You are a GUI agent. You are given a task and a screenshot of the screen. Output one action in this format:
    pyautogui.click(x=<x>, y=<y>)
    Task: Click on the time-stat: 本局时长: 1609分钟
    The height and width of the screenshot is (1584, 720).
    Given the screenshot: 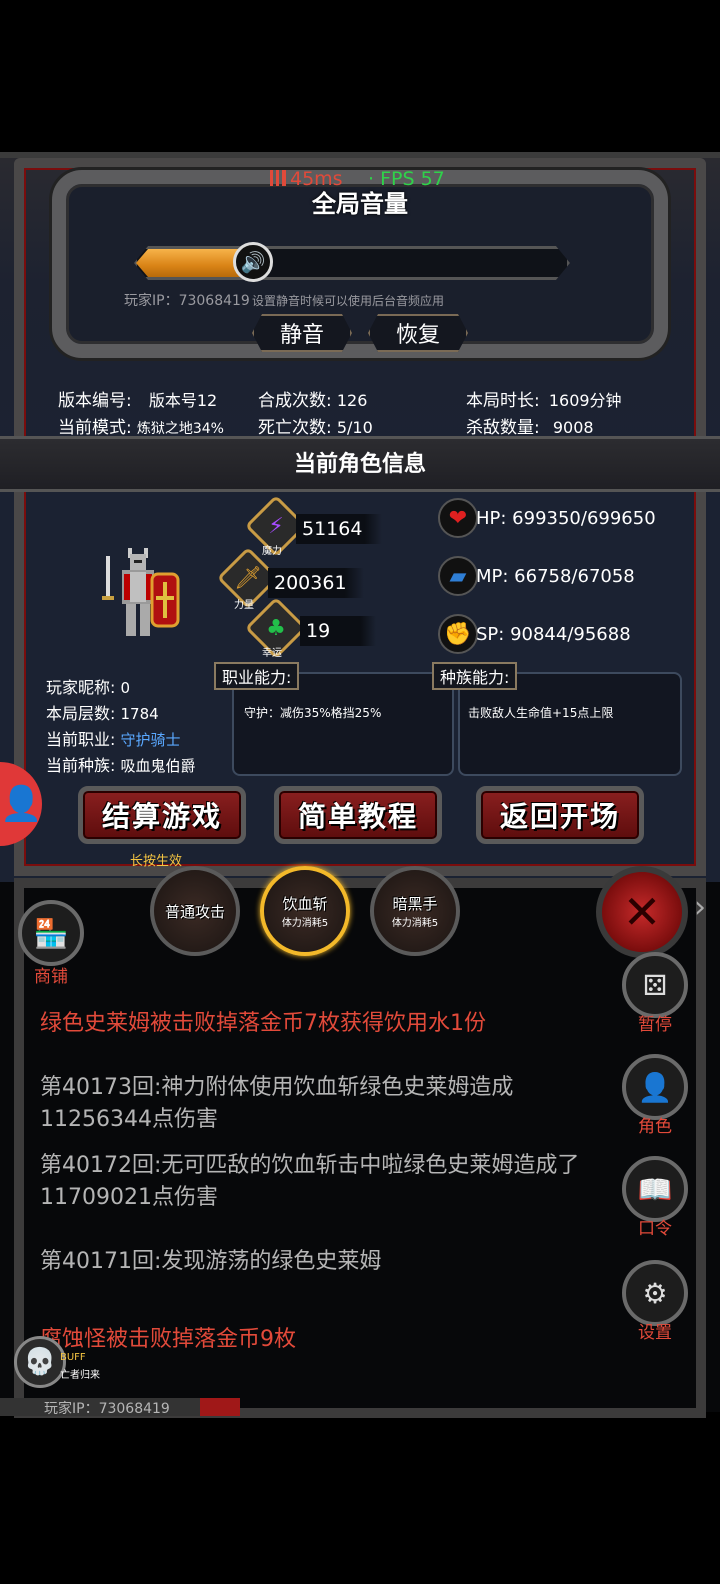 What is the action you would take?
    pyautogui.click(x=544, y=398)
    